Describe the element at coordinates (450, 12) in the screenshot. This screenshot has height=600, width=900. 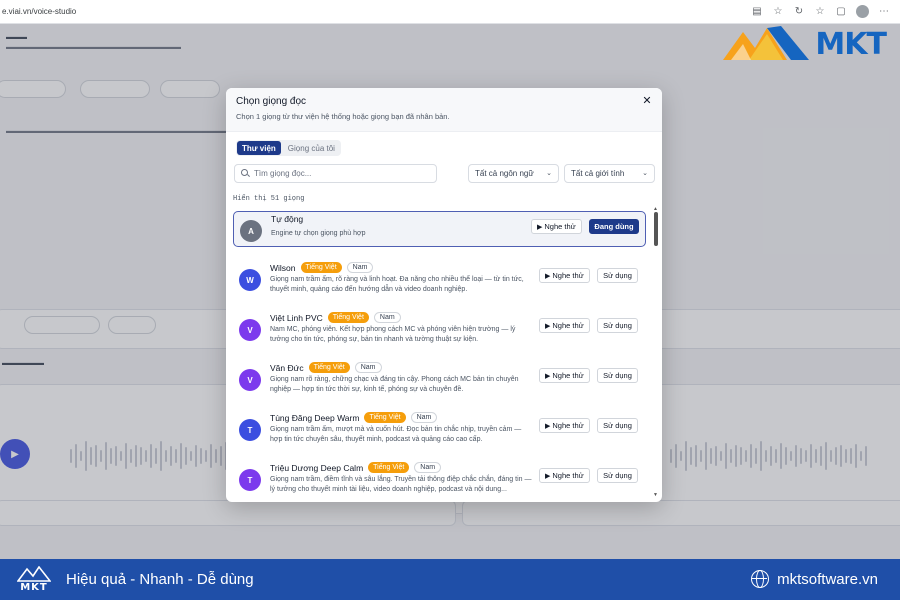
I see `browser-toolbar: e.viai.vn/voice-studio ▤ ☆ ↻ ☆ ▢ ⋯` at that location.